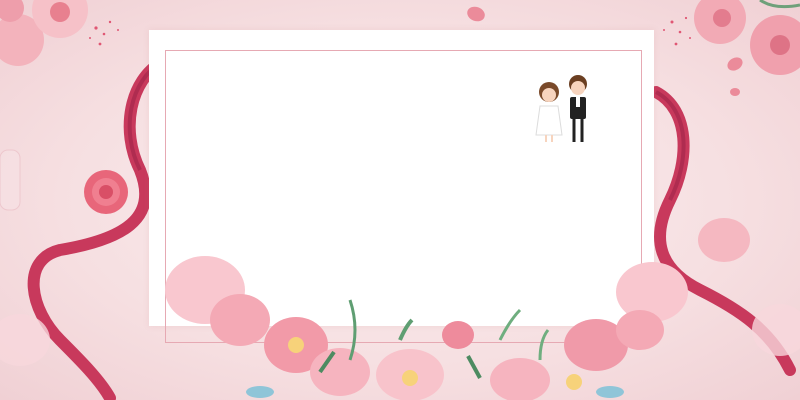  What do you see at coordinates (561, 108) in the screenshot?
I see `wedding-couple-icon` at bounding box center [561, 108].